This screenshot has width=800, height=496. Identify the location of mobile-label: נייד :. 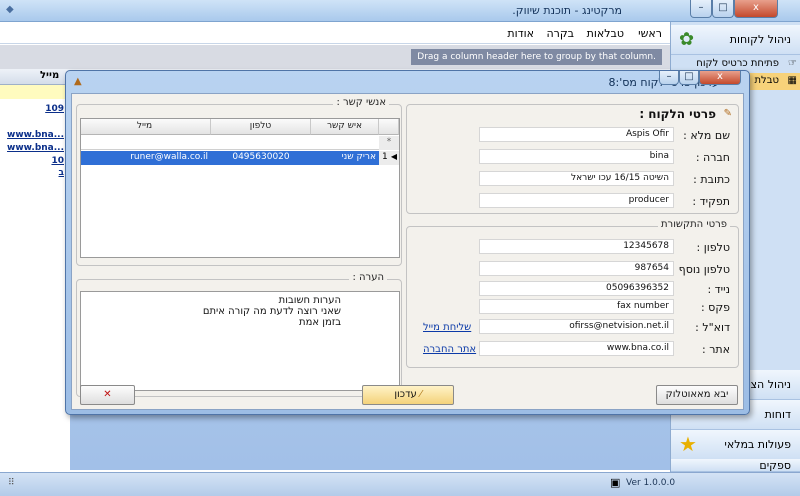
(718, 289).